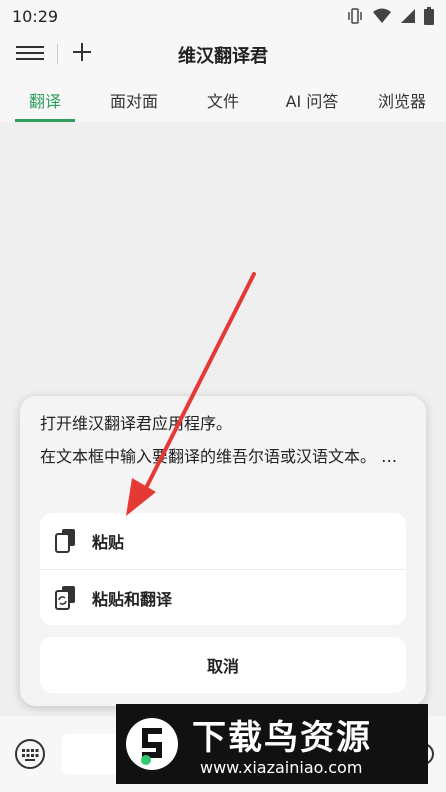  What do you see at coordinates (108, 542) in the screenshot?
I see `paste-label: 粘贴` at bounding box center [108, 542].